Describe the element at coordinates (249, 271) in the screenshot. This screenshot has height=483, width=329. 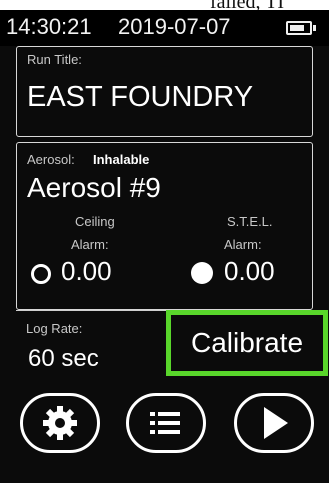
I see `stel-alarm-value: 0.00` at that location.